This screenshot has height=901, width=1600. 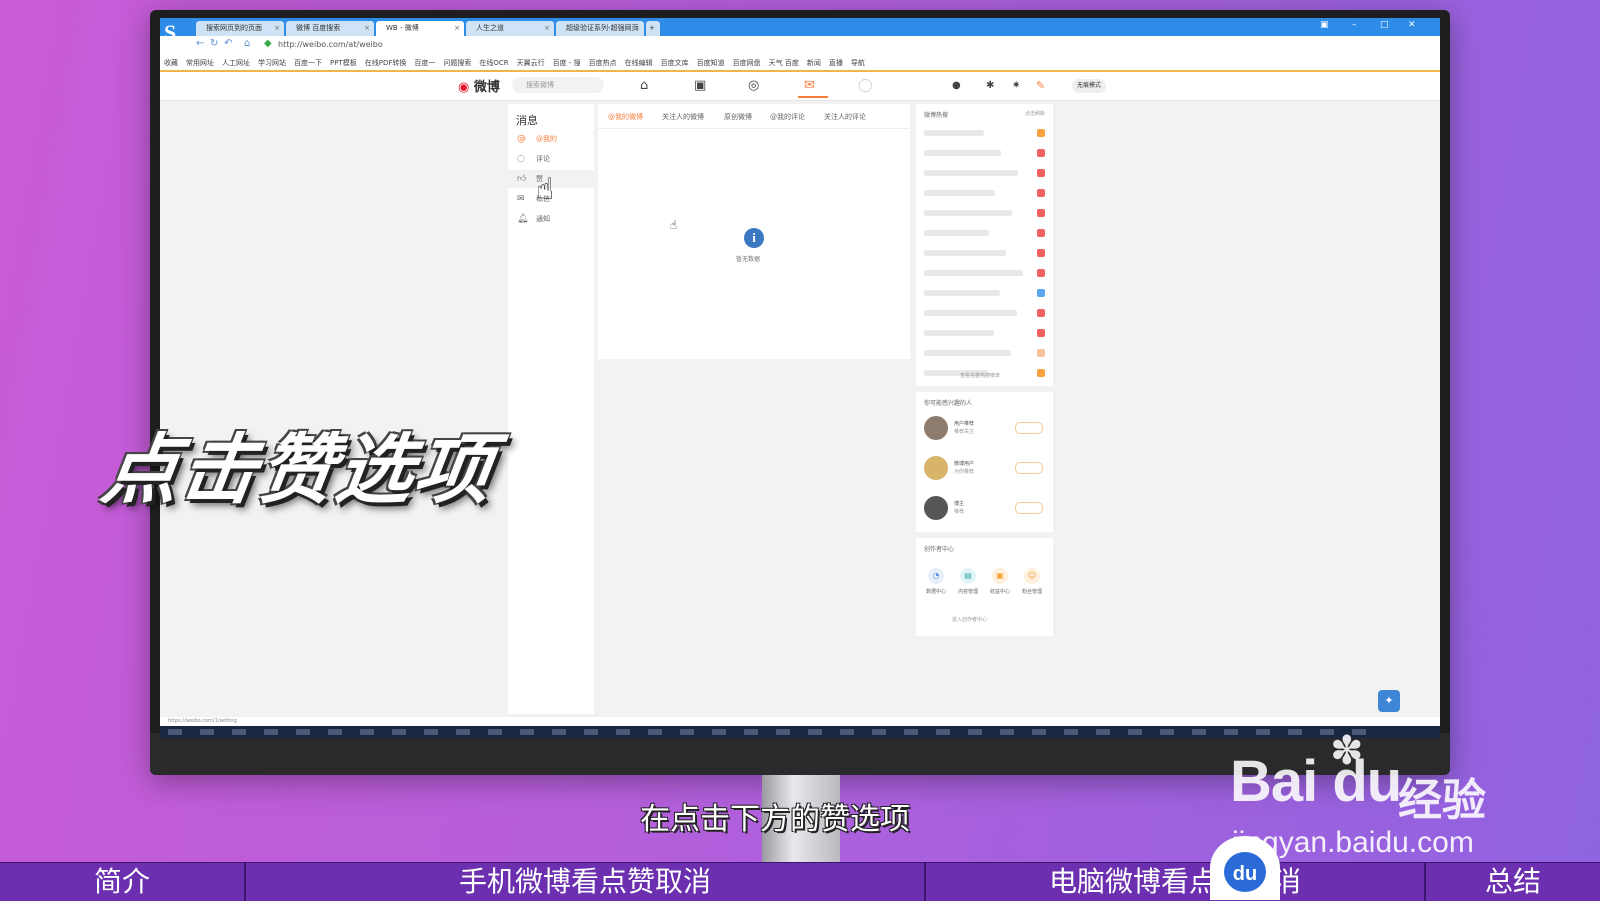 What do you see at coordinates (1389, 701) in the screenshot?
I see `feedback-float-button: ✦` at bounding box center [1389, 701].